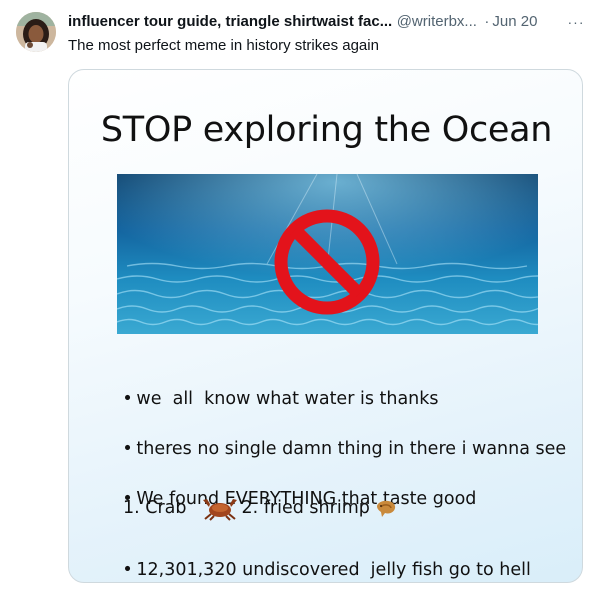 This screenshot has width=599, height=591. What do you see at coordinates (514, 21) in the screenshot?
I see `tweet-date: Jun 20` at bounding box center [514, 21].